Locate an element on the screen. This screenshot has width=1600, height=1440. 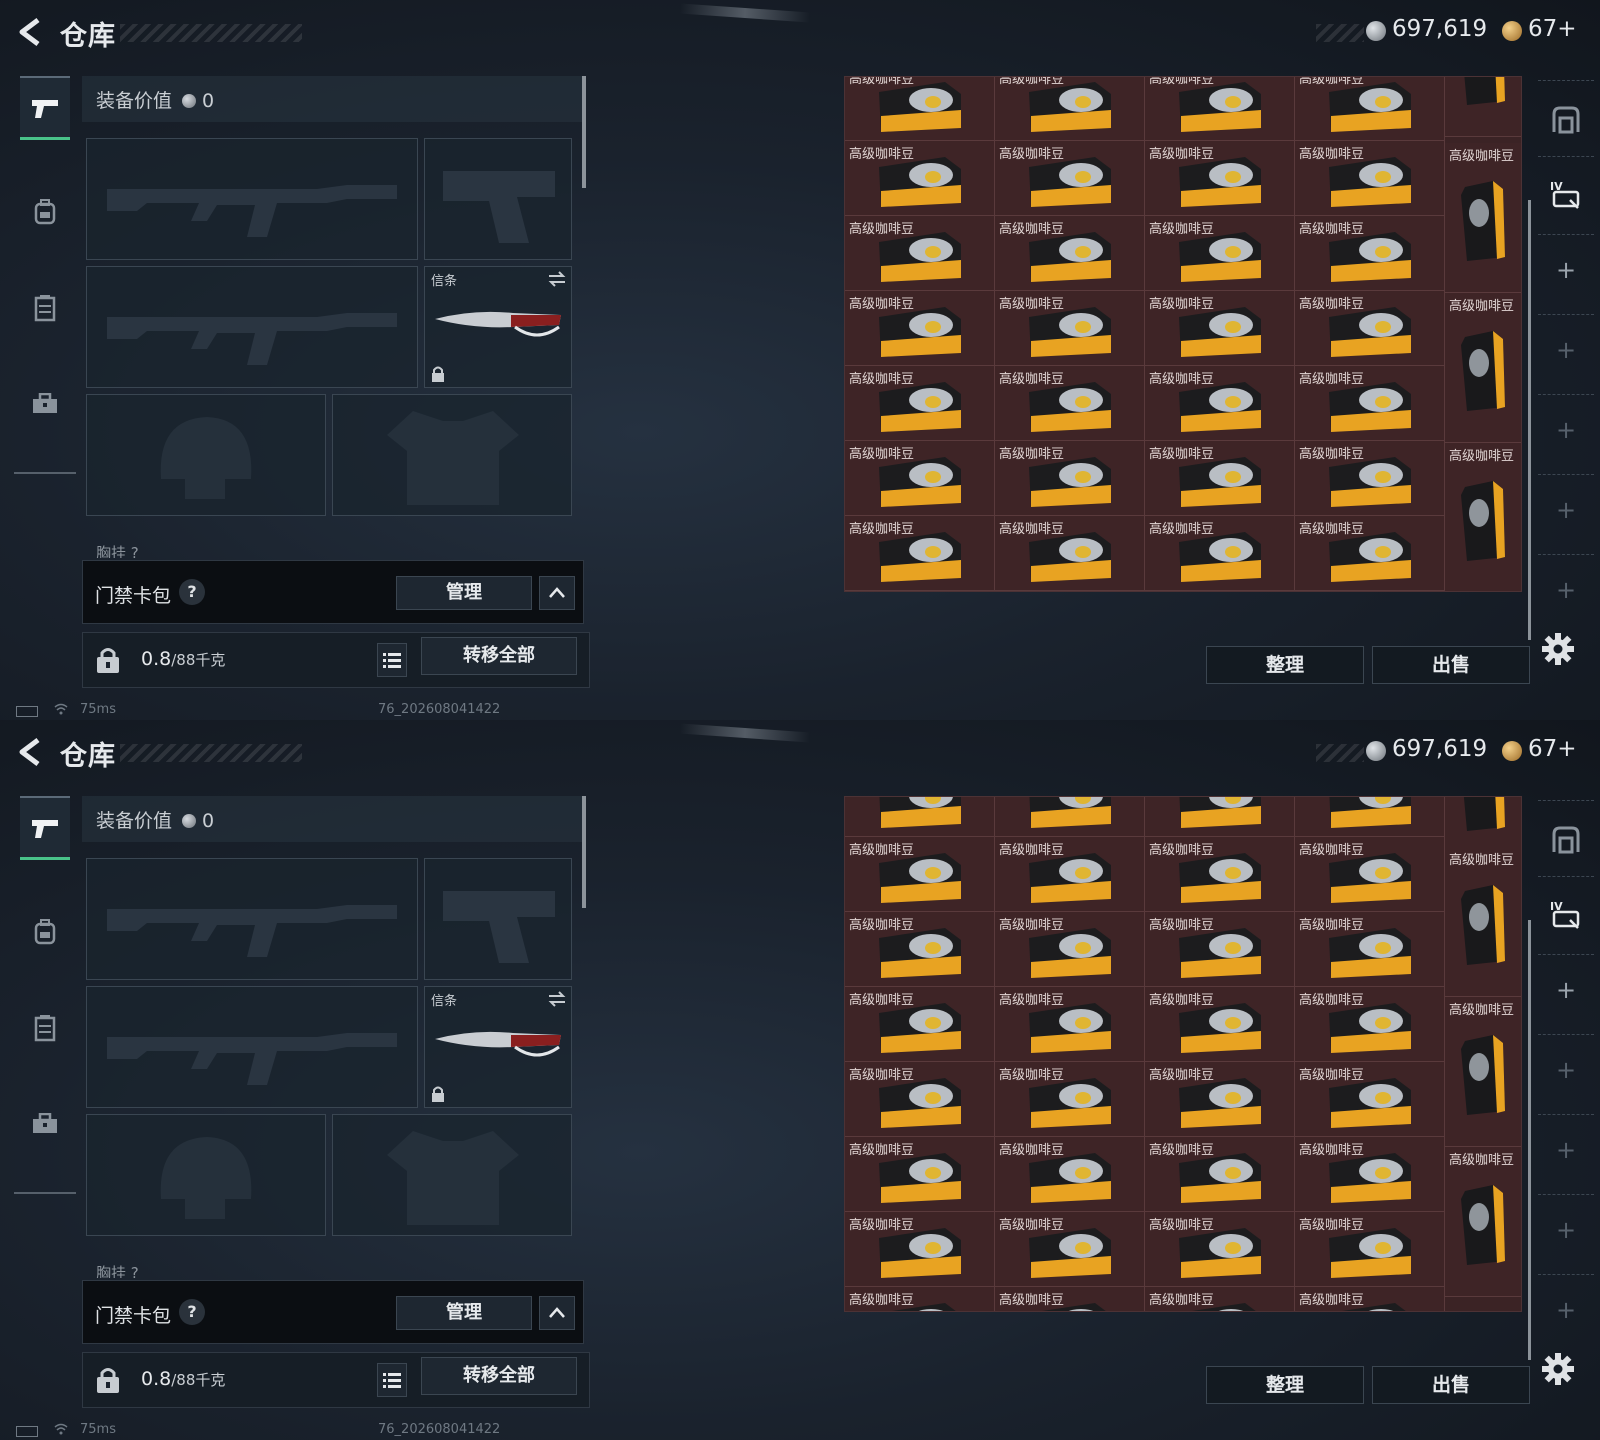
sell-button: 出售 is located at coordinates (1451, 1385).